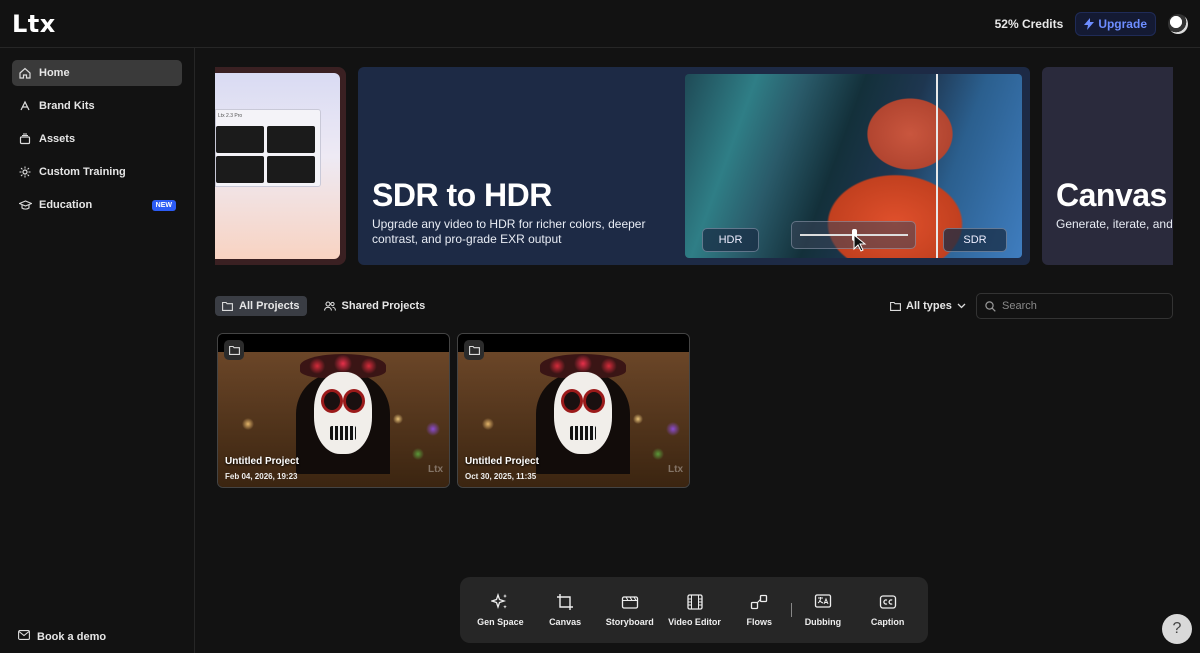 Image resolution: width=1200 pixels, height=653 pixels. I want to click on new-badge: NEW, so click(163, 205).